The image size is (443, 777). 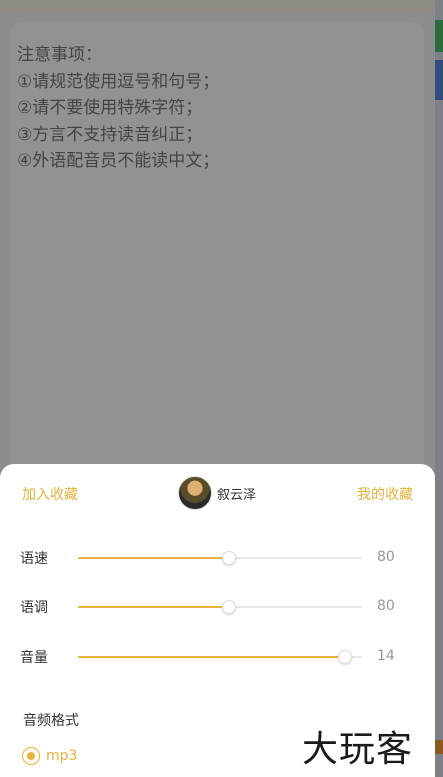 I want to click on volume-slider-track, so click(x=220, y=657).